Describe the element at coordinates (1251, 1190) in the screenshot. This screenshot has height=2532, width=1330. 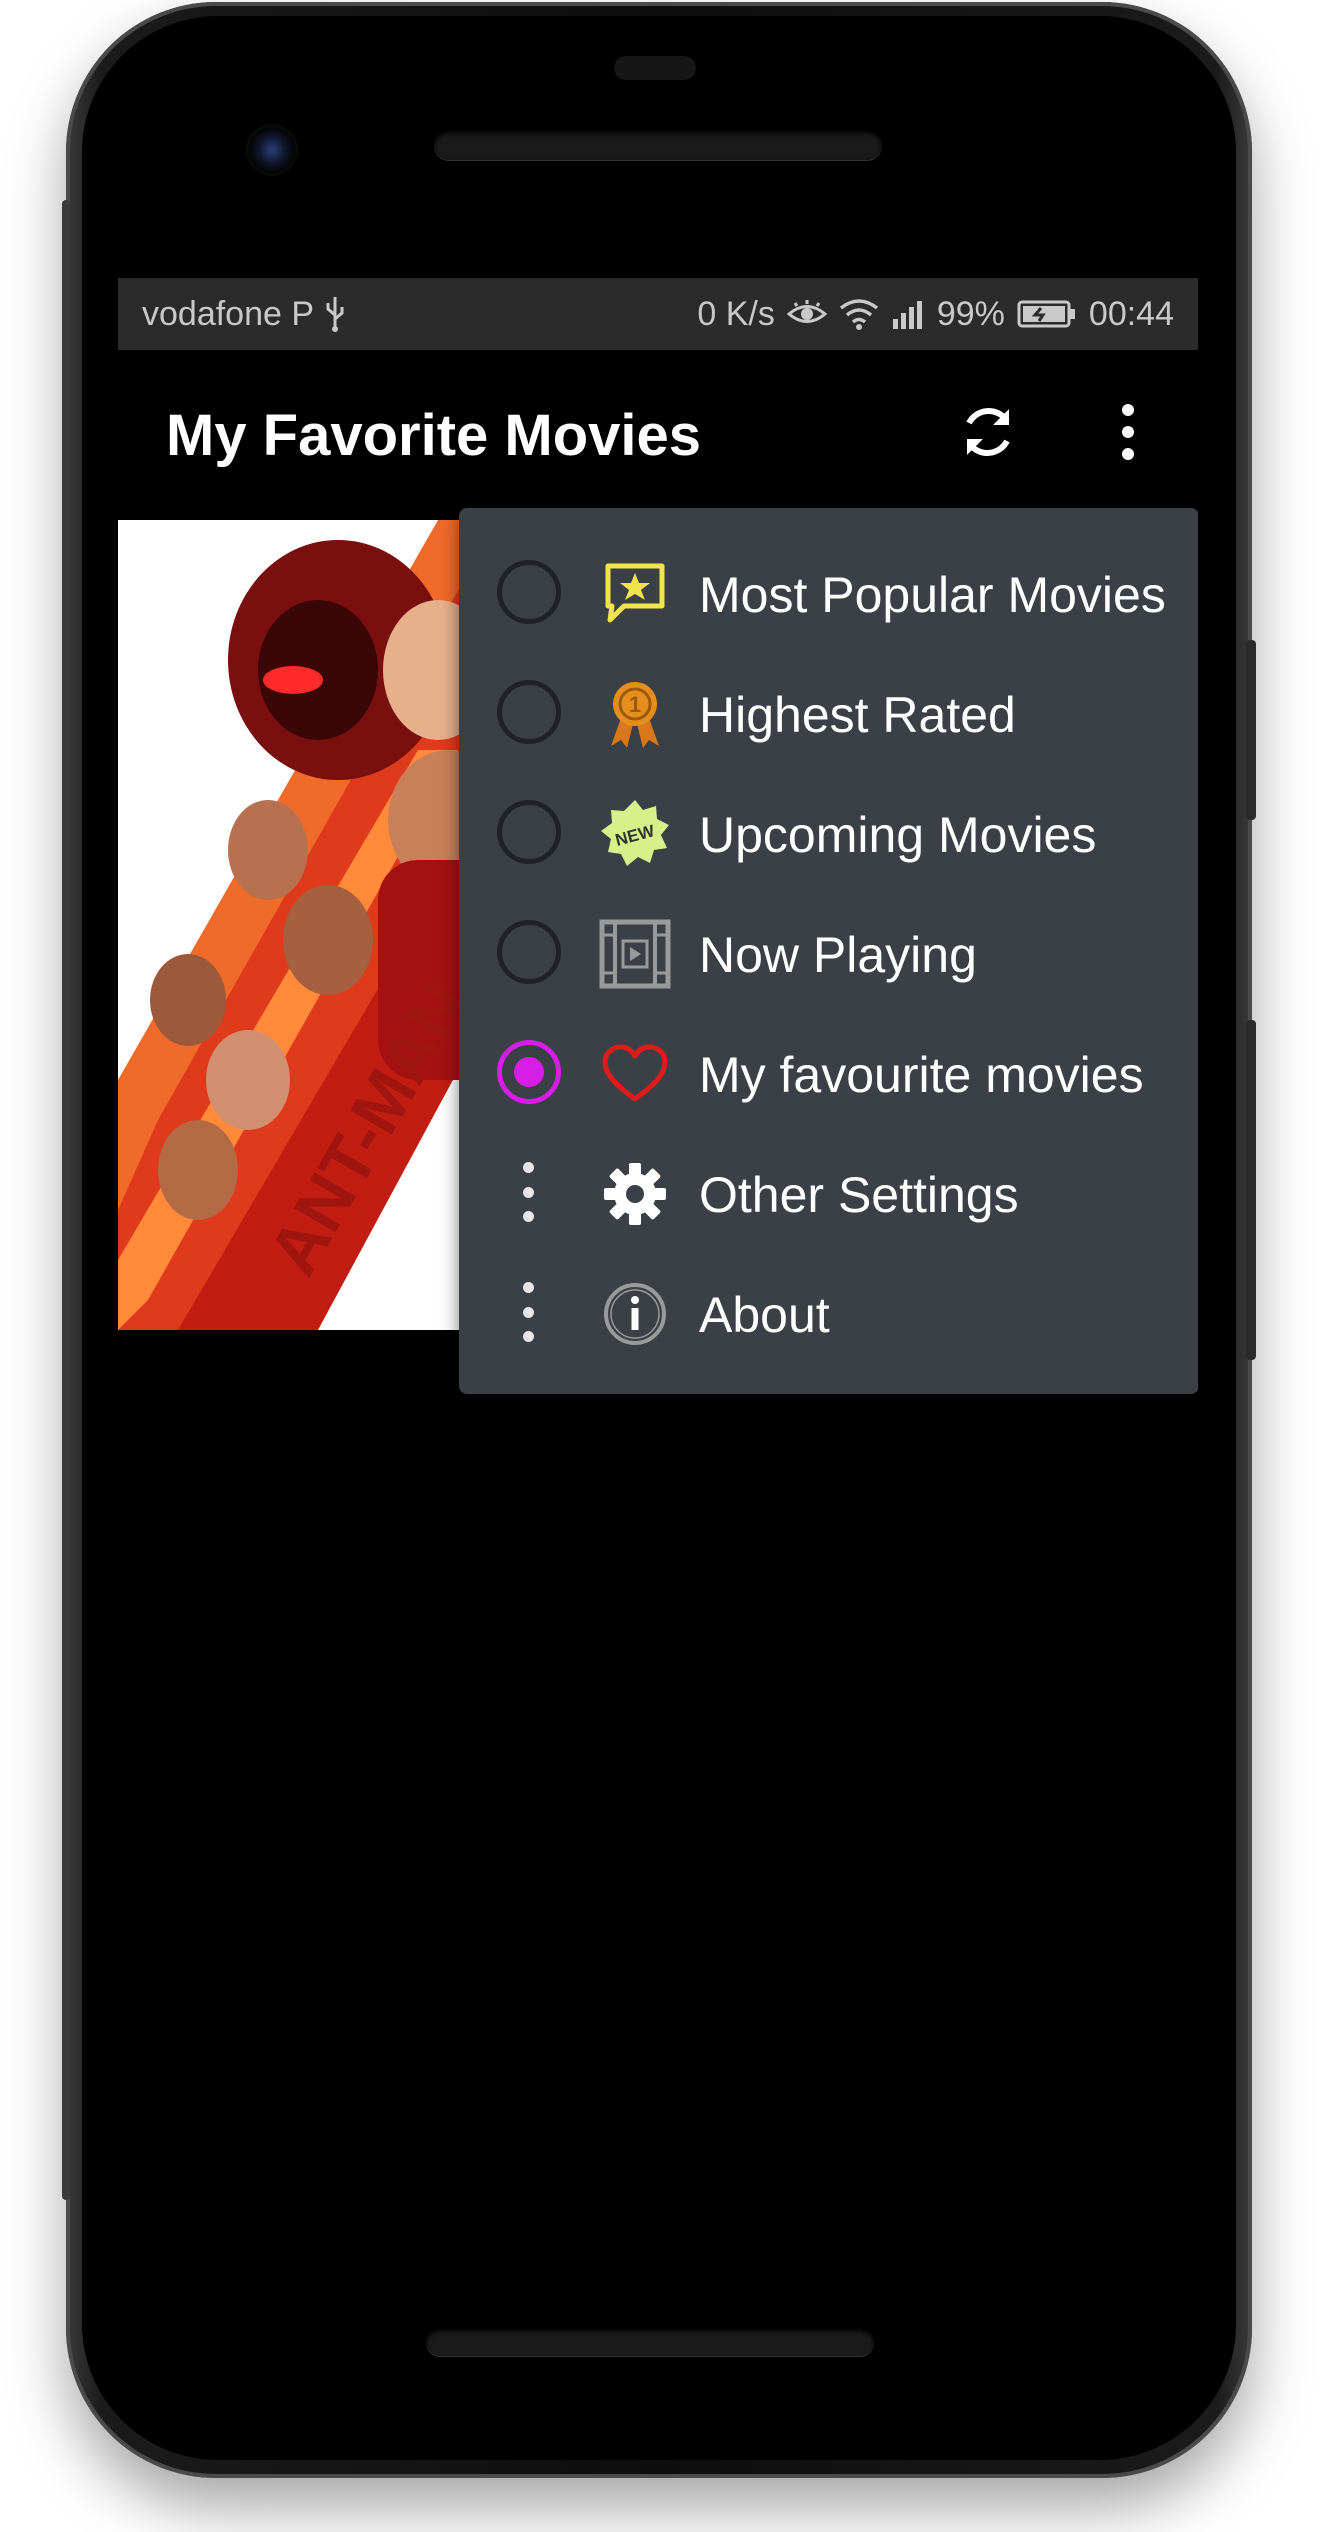
I see `volume-button` at that location.